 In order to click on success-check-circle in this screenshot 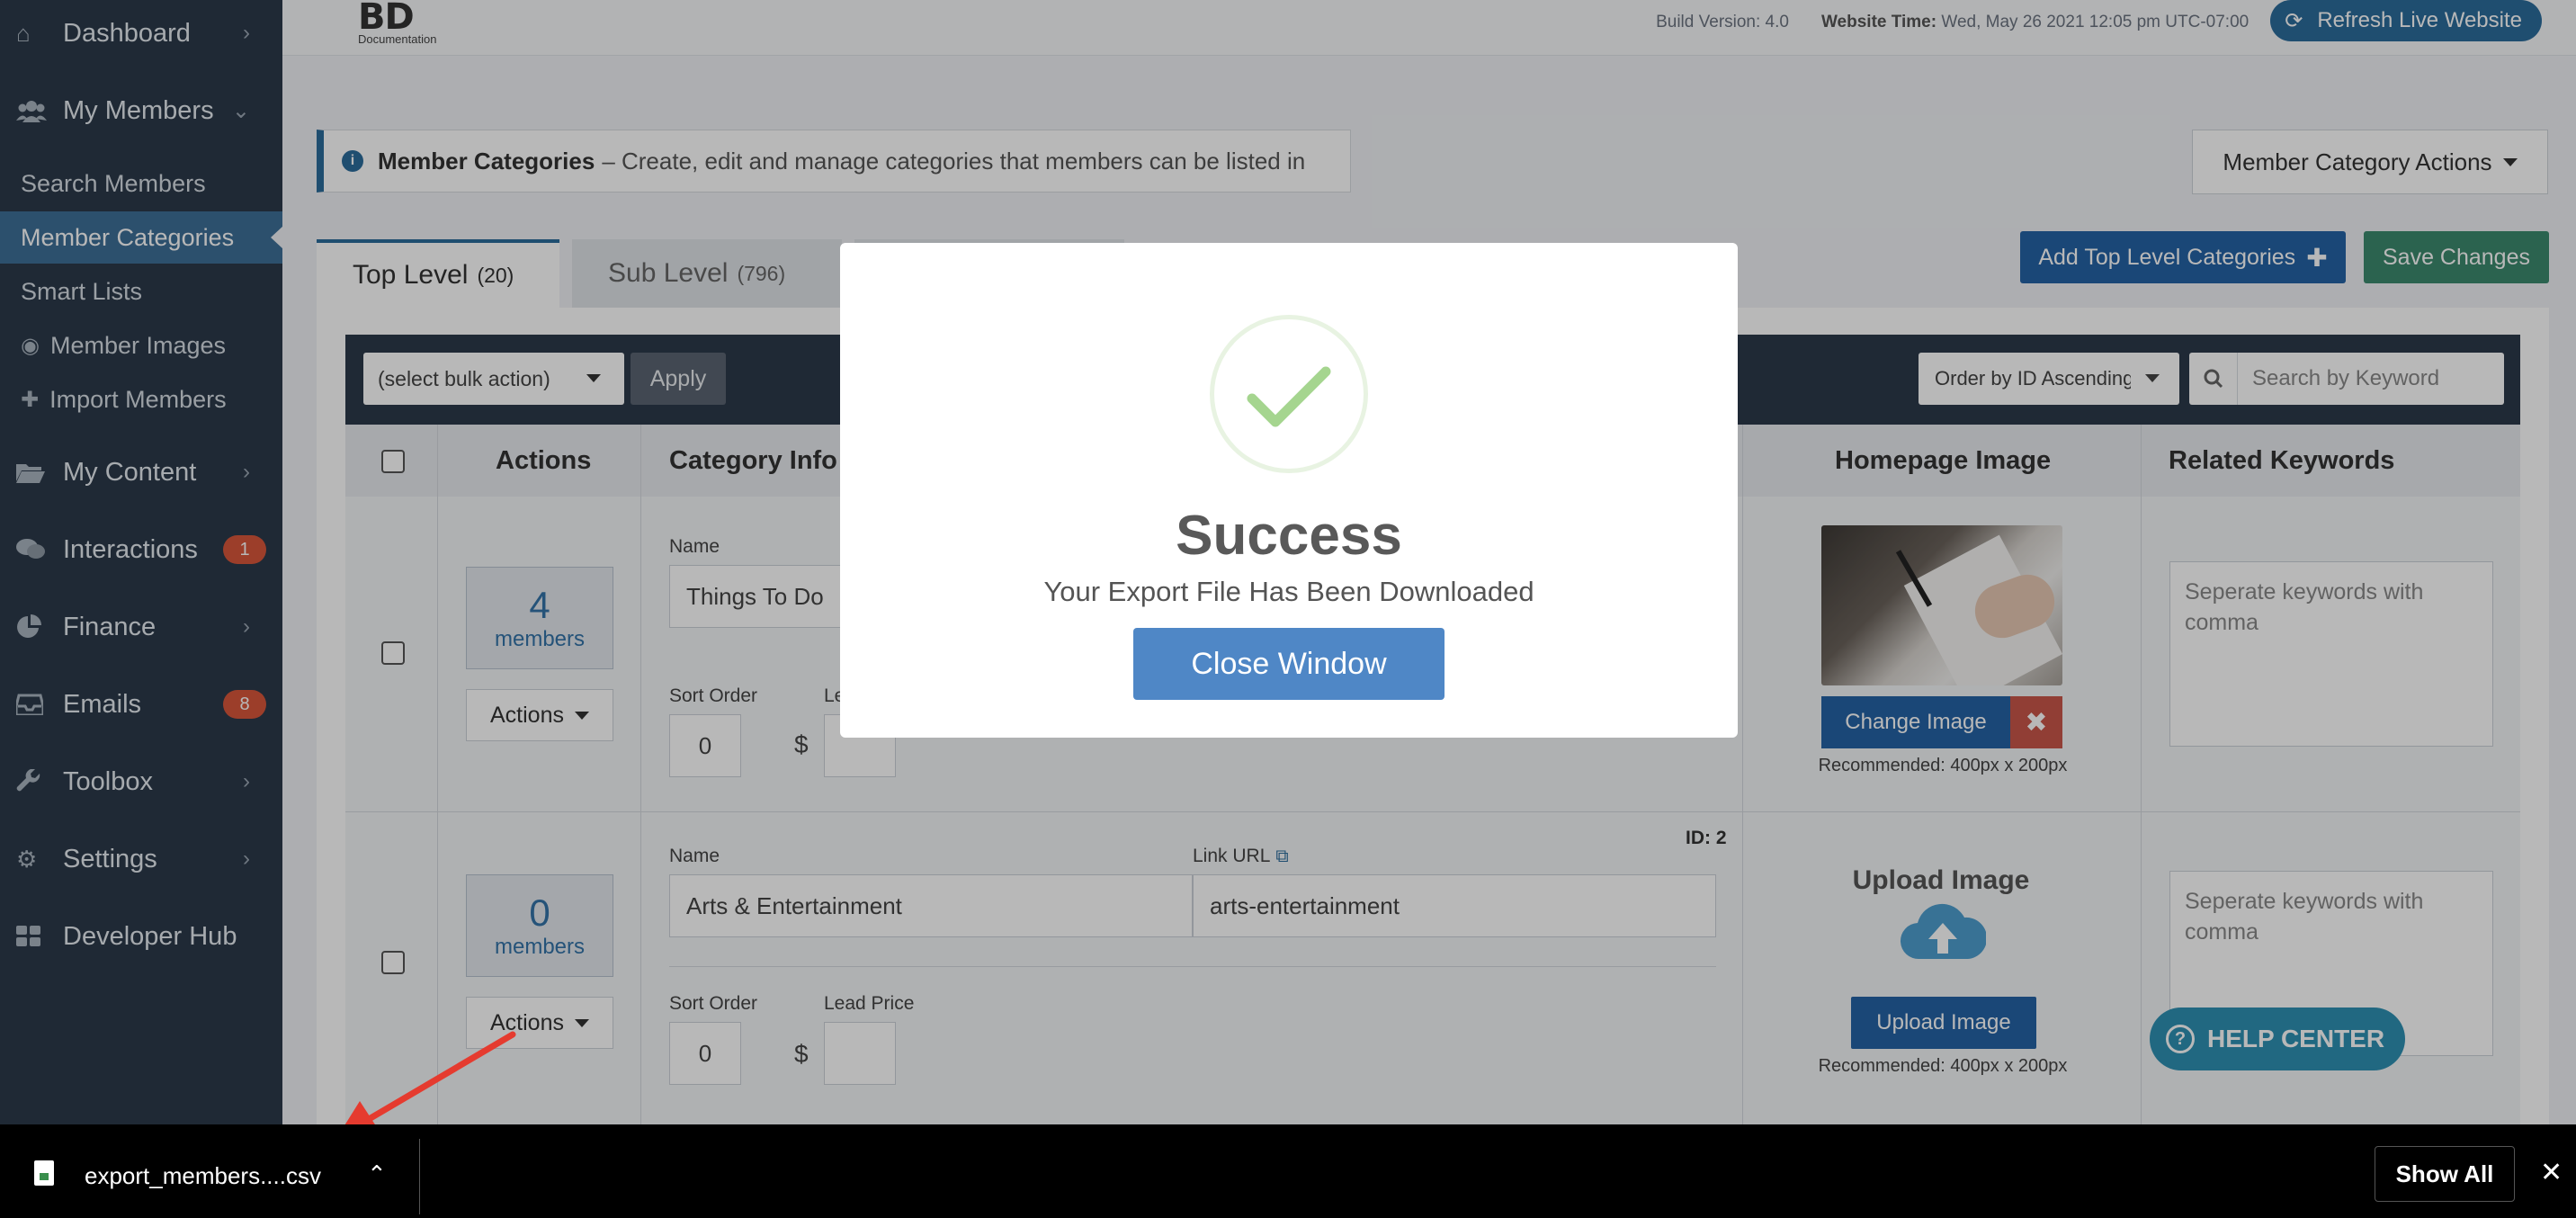, I will do `click(1289, 394)`.